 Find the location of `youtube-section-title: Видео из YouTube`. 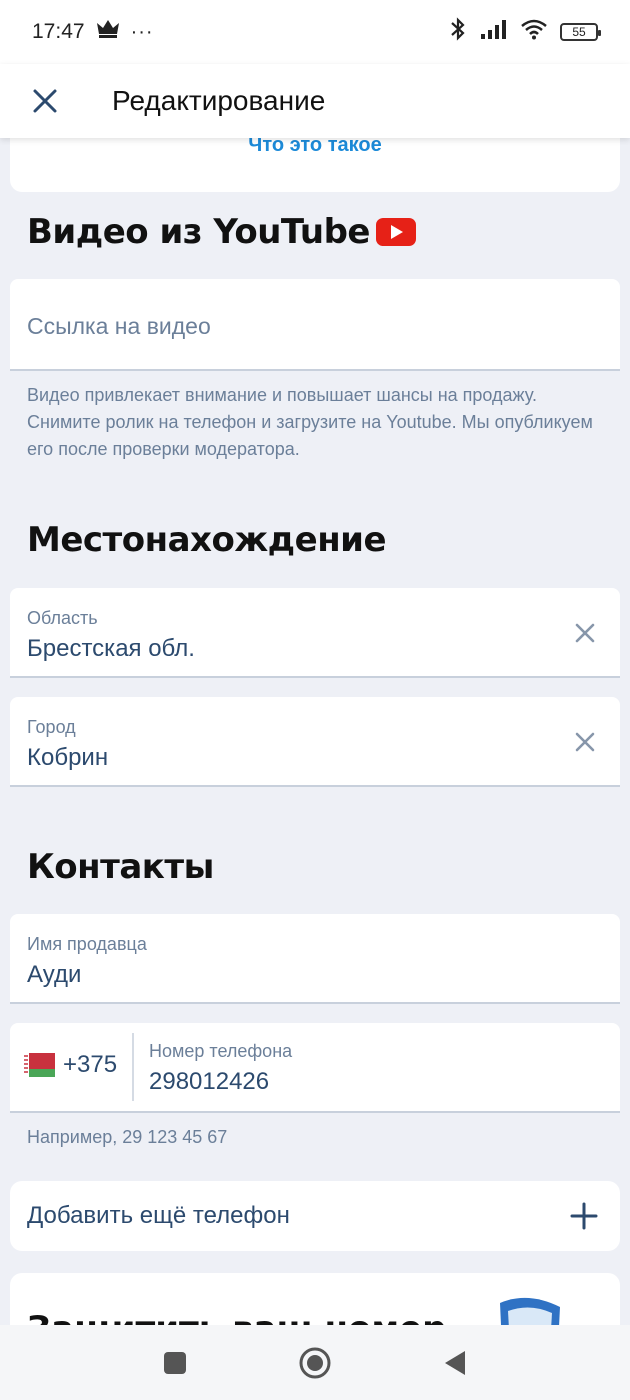

youtube-section-title: Видео из YouTube is located at coordinates (221, 232).